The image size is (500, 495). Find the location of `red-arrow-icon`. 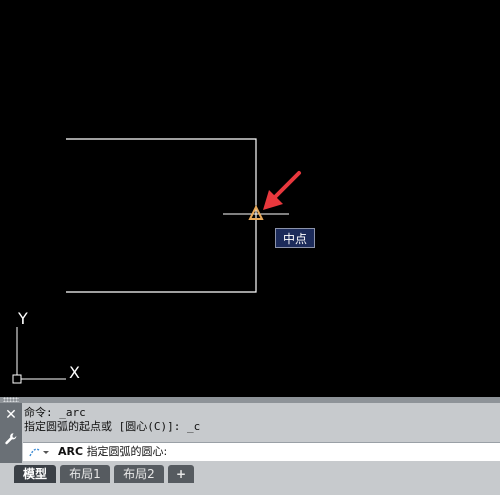

red-arrow-icon is located at coordinates (282, 190).